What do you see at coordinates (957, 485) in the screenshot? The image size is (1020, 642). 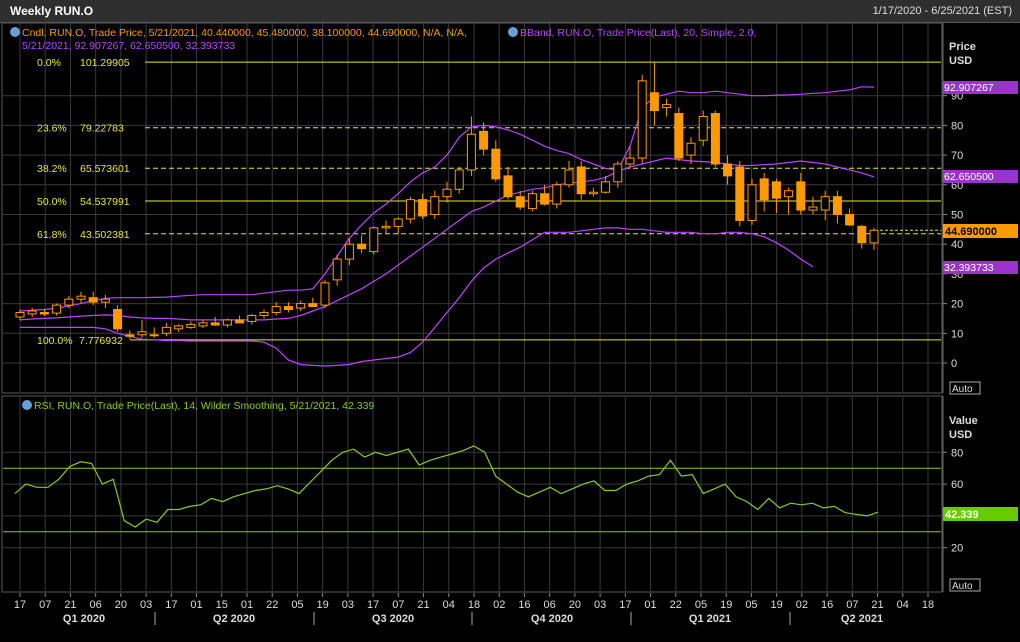 I see `rsi-tick-label: 60` at bounding box center [957, 485].